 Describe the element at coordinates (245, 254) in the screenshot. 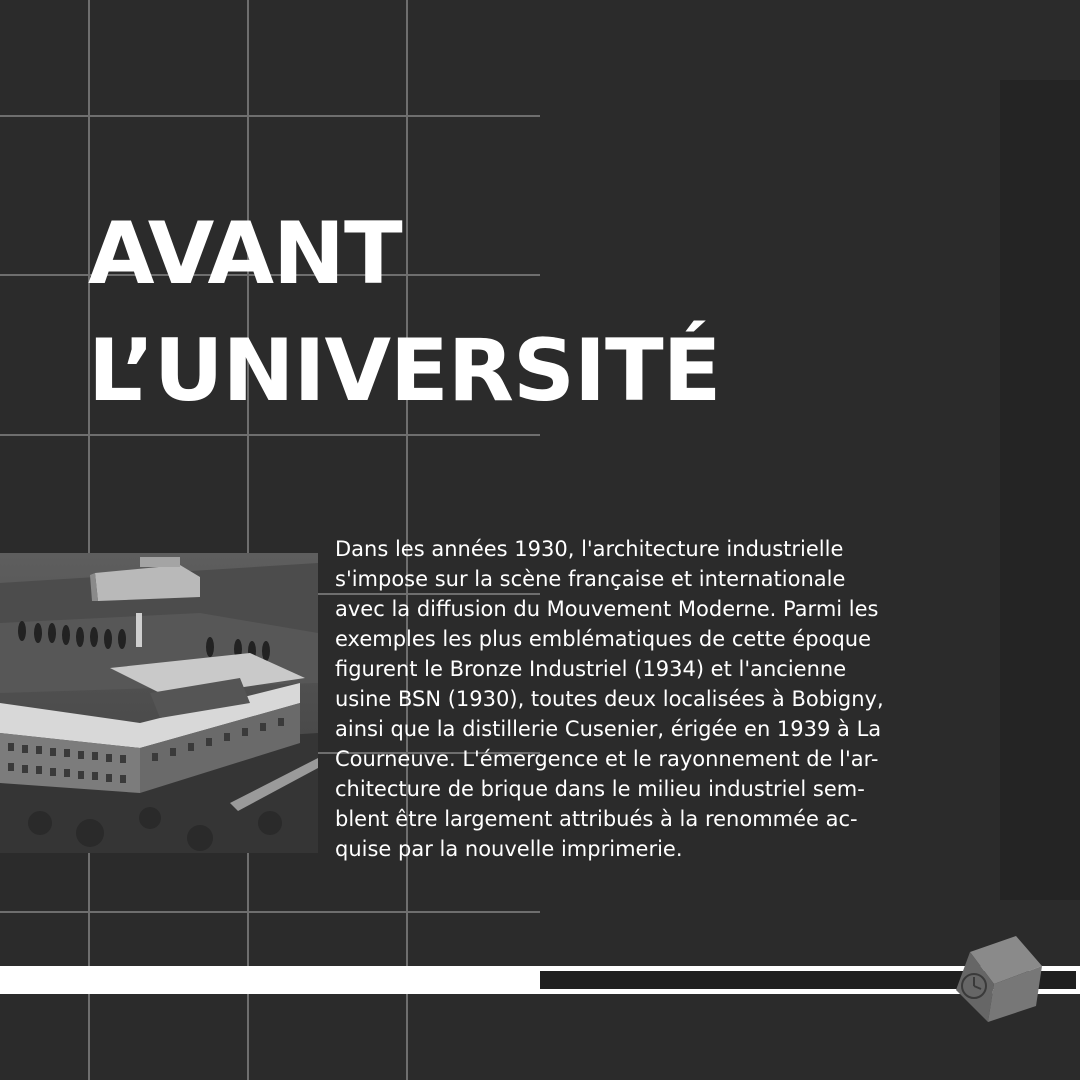

I see `title-line: AVANT` at that location.